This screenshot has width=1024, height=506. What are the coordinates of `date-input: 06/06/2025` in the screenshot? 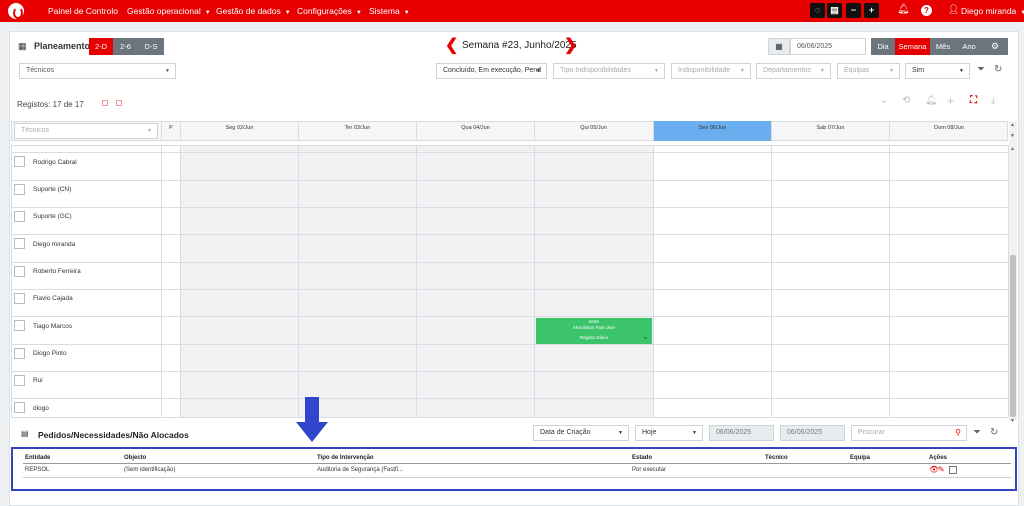 It's located at (828, 46).